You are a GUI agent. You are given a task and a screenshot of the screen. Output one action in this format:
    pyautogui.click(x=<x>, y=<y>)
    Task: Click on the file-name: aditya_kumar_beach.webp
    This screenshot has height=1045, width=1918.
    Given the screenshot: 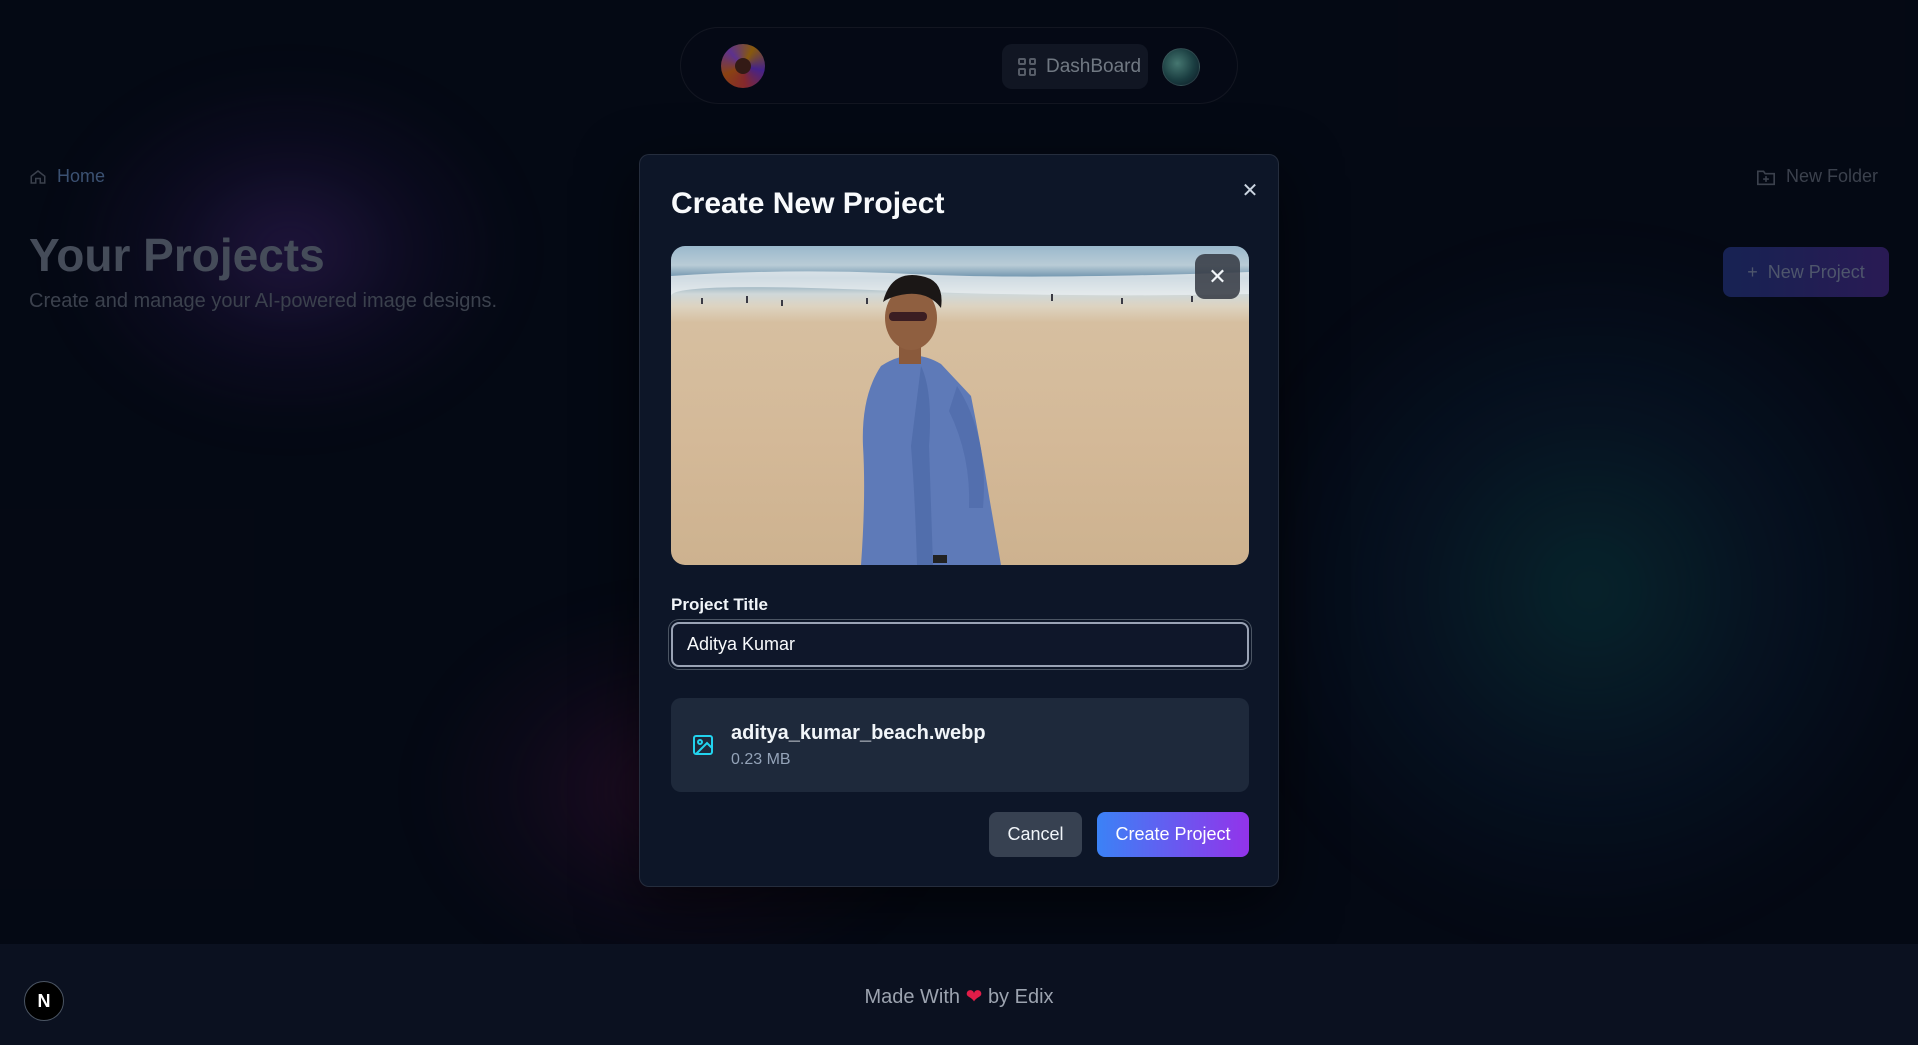 What is the action you would take?
    pyautogui.click(x=858, y=733)
    